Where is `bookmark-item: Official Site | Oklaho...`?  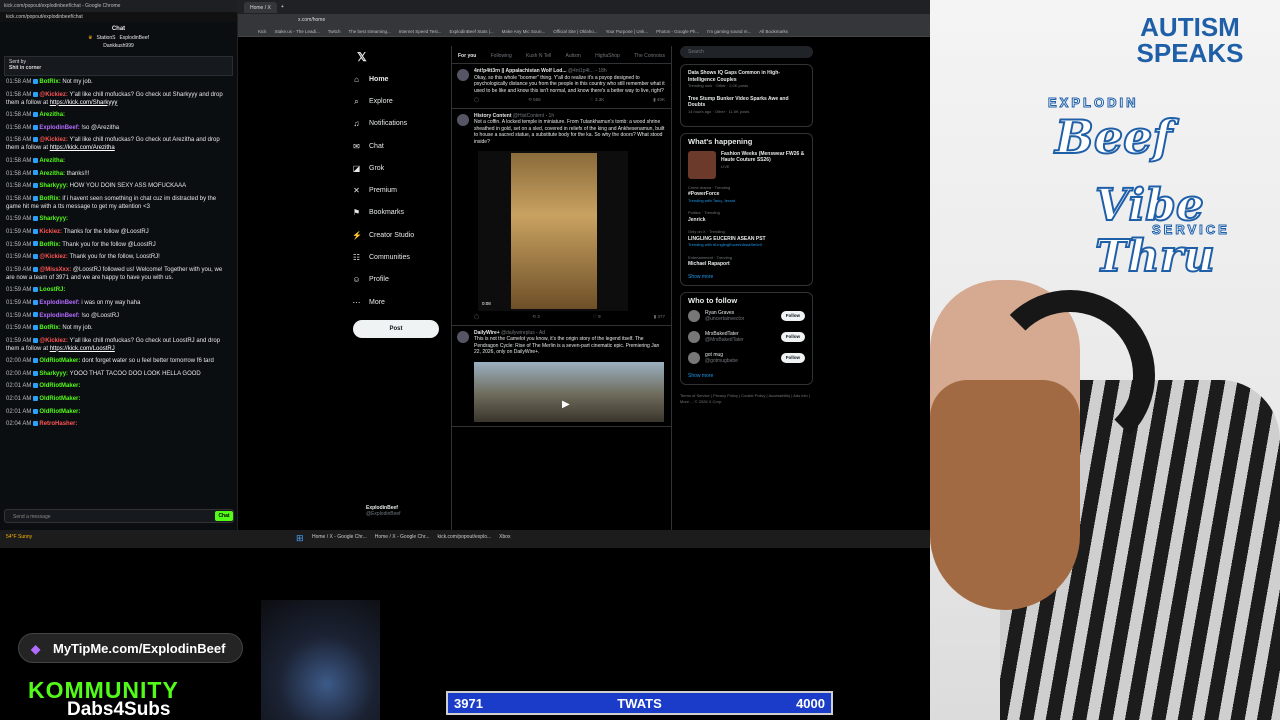
bookmark-item: Official Site | Oklaho... is located at coordinates (575, 31).